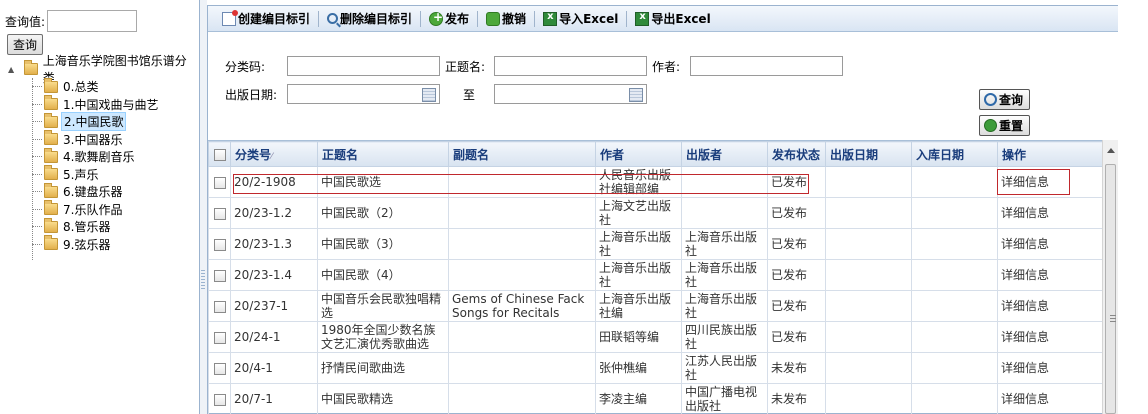  Describe the element at coordinates (1005, 99) in the screenshot. I see `query-button: 查询` at that location.